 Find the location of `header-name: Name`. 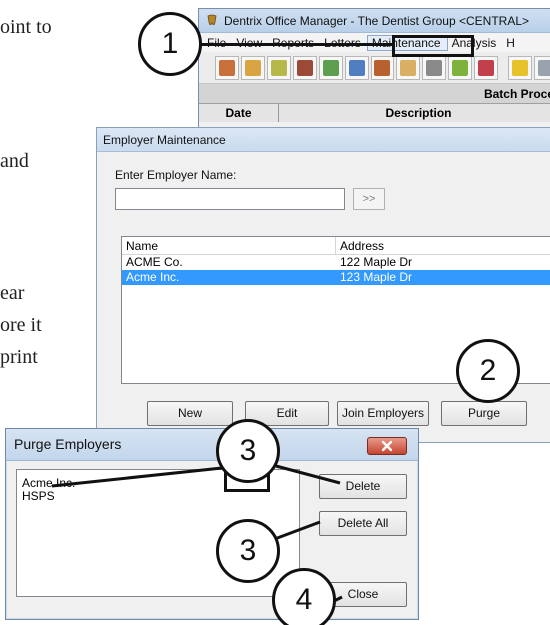

header-name: Name is located at coordinates (229, 245).